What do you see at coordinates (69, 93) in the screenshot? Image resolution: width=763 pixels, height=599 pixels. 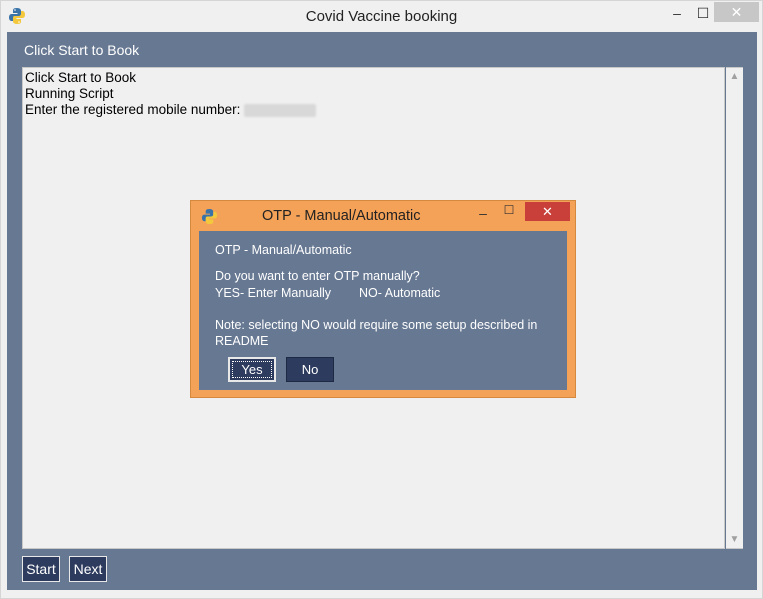 I see `output-line: Running Script` at bounding box center [69, 93].